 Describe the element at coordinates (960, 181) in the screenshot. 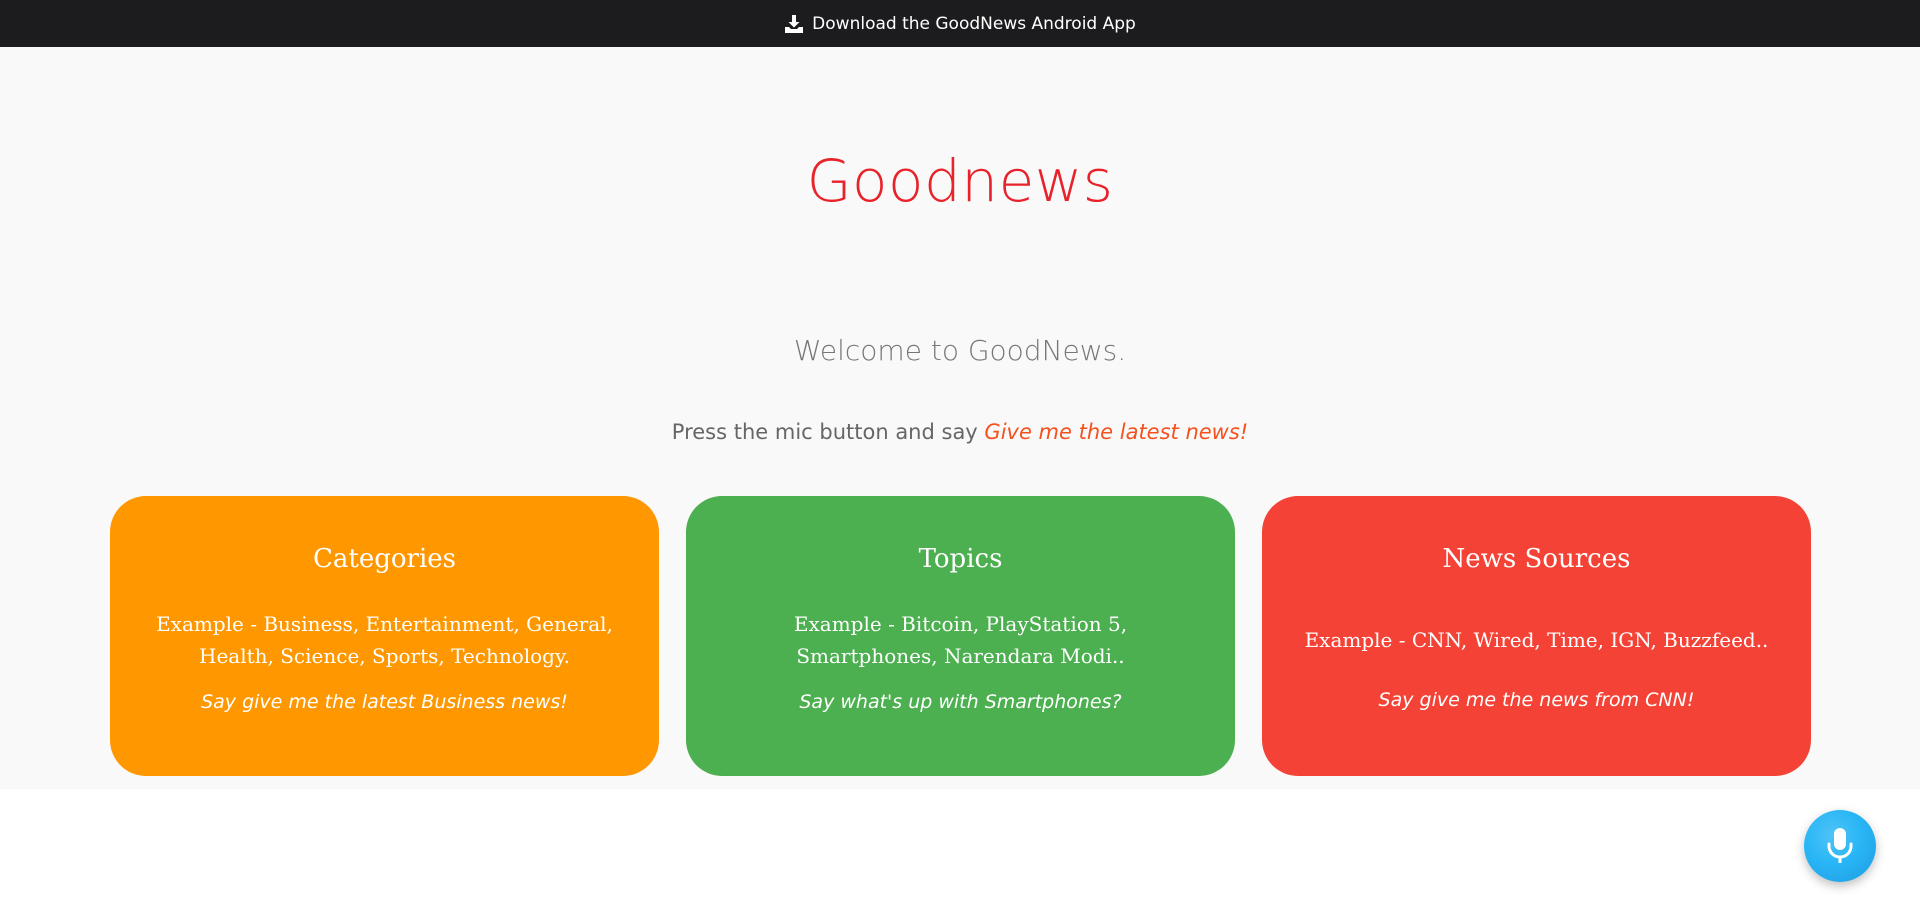

I see `goodnews-logo: Goodnews` at that location.